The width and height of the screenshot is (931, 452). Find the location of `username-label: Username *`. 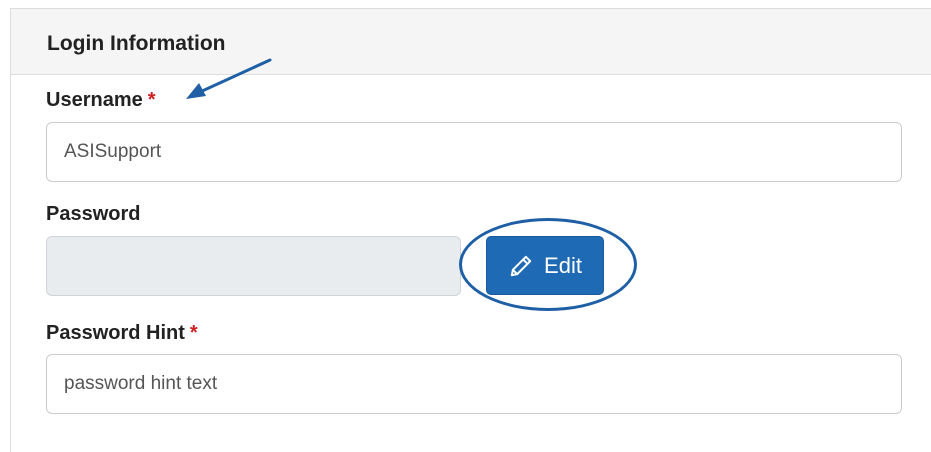

username-label: Username * is located at coordinates (101, 100).